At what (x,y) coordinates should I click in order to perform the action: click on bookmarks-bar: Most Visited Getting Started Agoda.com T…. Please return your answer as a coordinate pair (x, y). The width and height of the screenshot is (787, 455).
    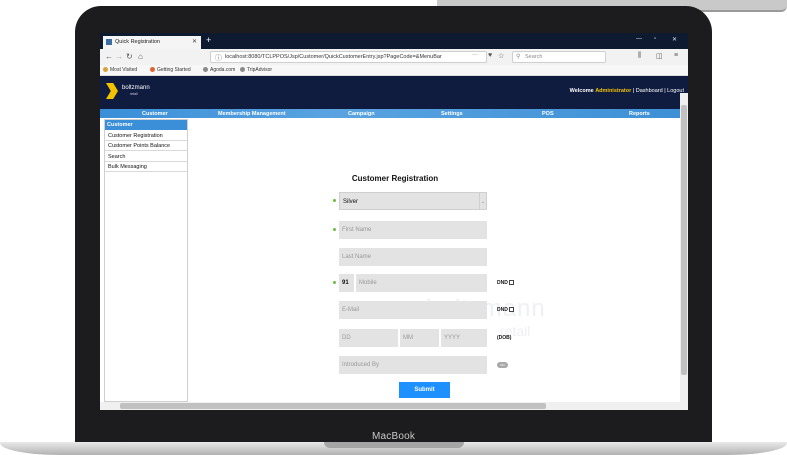
    Looking at the image, I should click on (394, 70).